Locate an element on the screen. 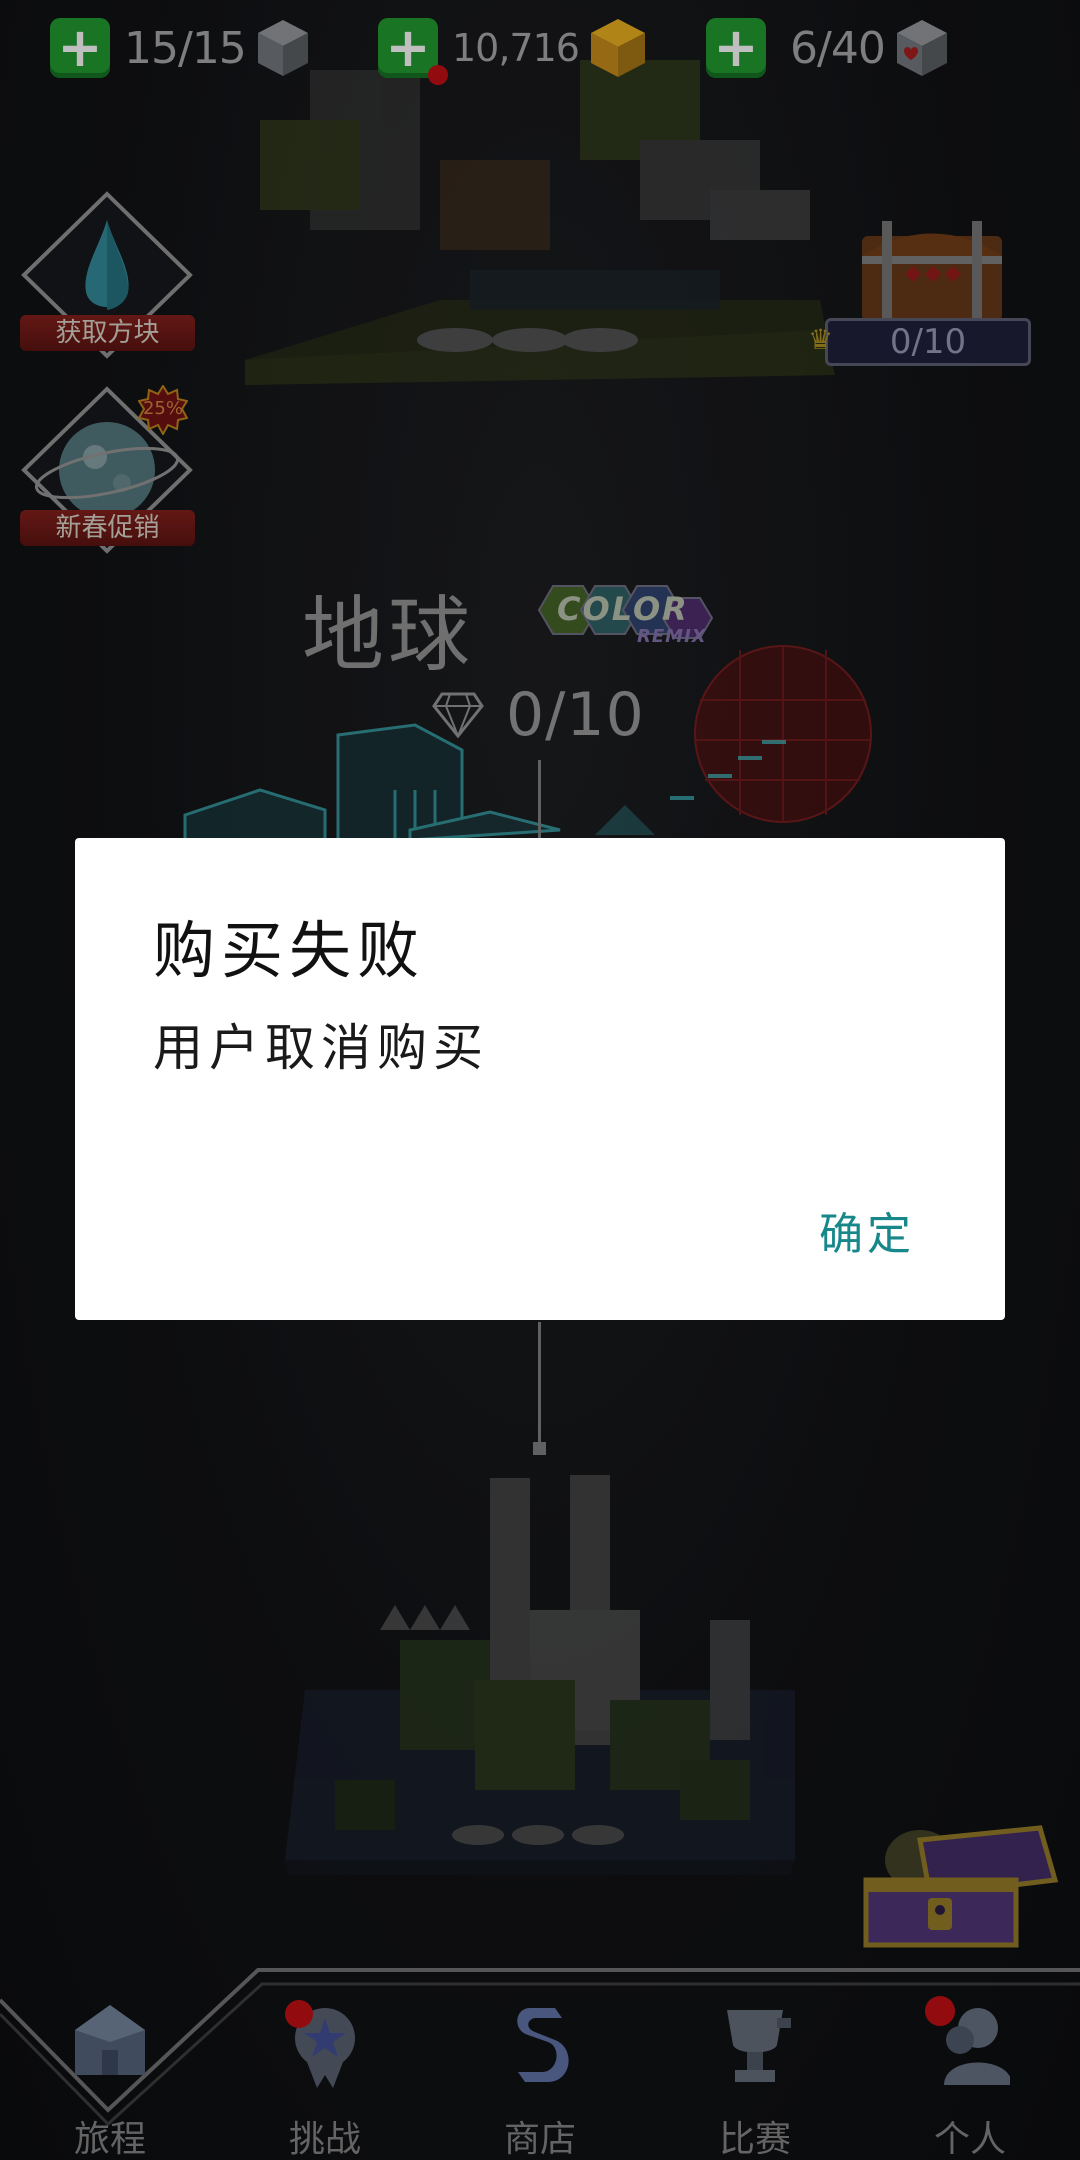  confirm-button: 确定 is located at coordinates (867, 1230).